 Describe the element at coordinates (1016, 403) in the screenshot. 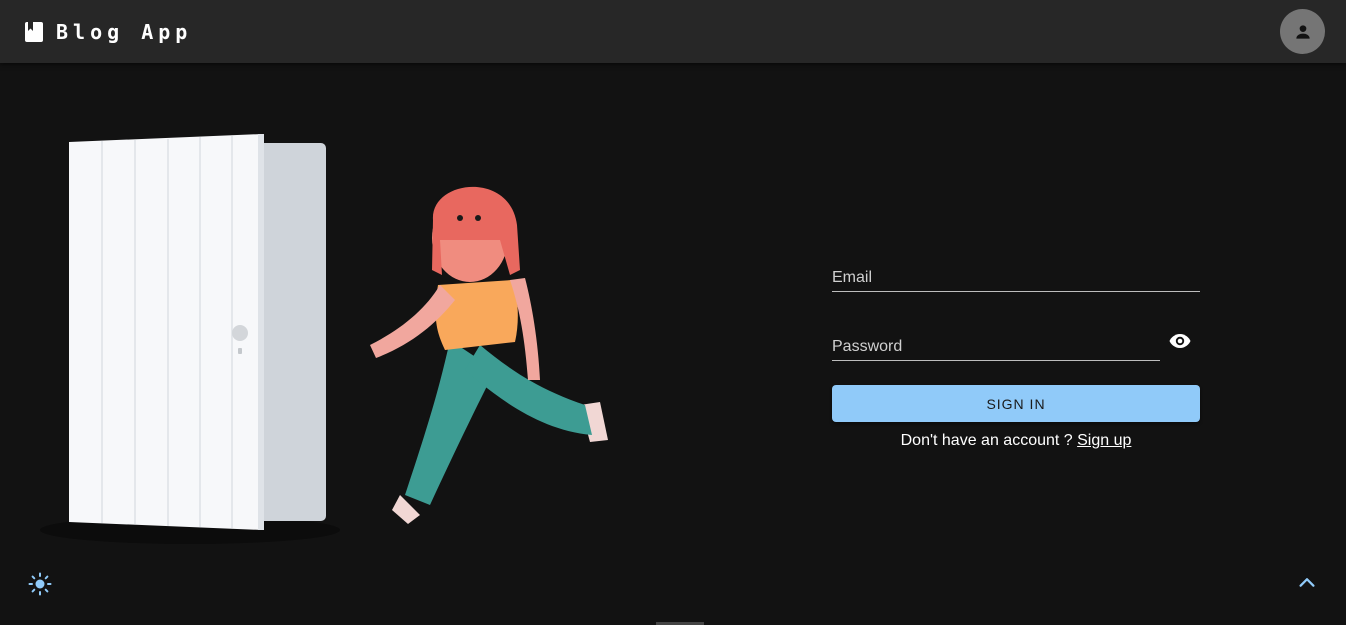

I see `sign-in-button: SIGN IN` at that location.